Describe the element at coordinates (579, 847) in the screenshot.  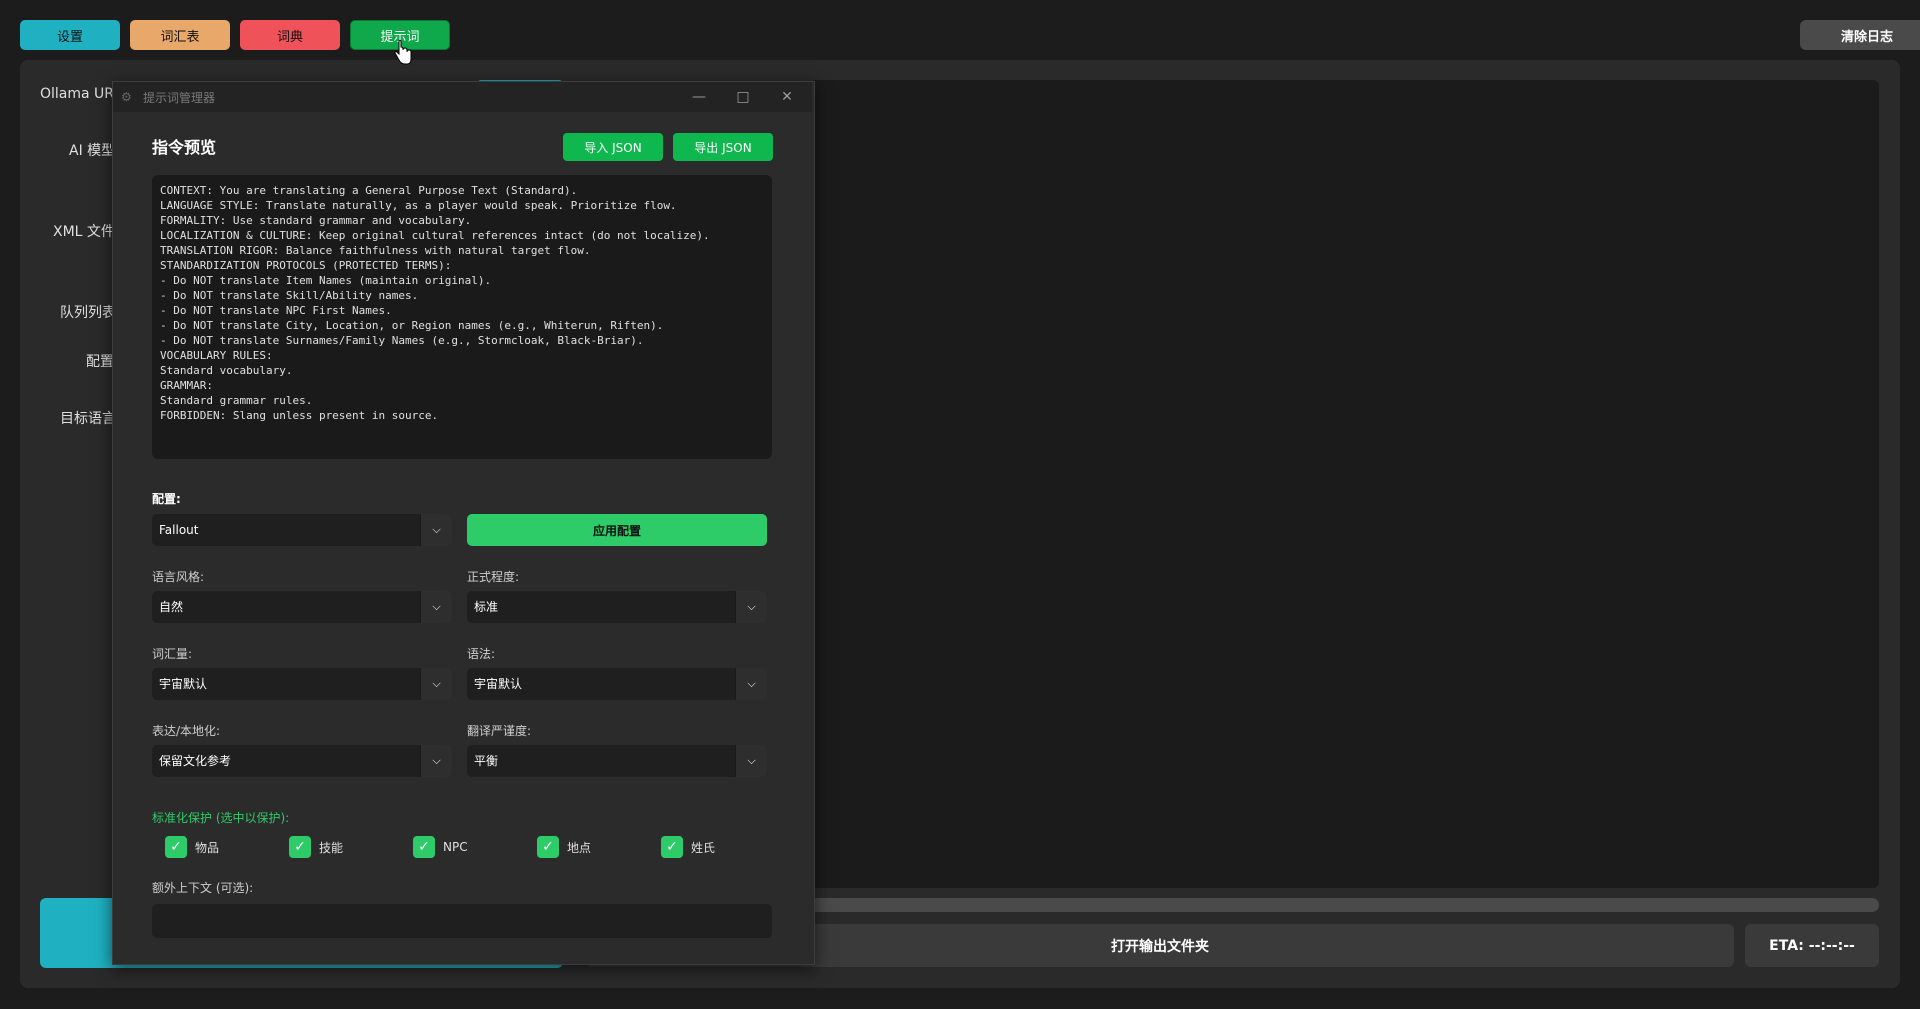
I see `checkbox-label: 地点` at that location.